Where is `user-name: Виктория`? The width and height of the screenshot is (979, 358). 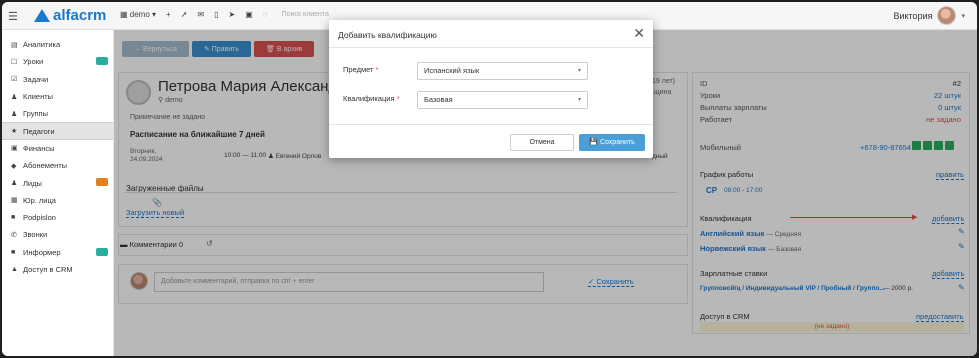 user-name: Виктория is located at coordinates (913, 15).